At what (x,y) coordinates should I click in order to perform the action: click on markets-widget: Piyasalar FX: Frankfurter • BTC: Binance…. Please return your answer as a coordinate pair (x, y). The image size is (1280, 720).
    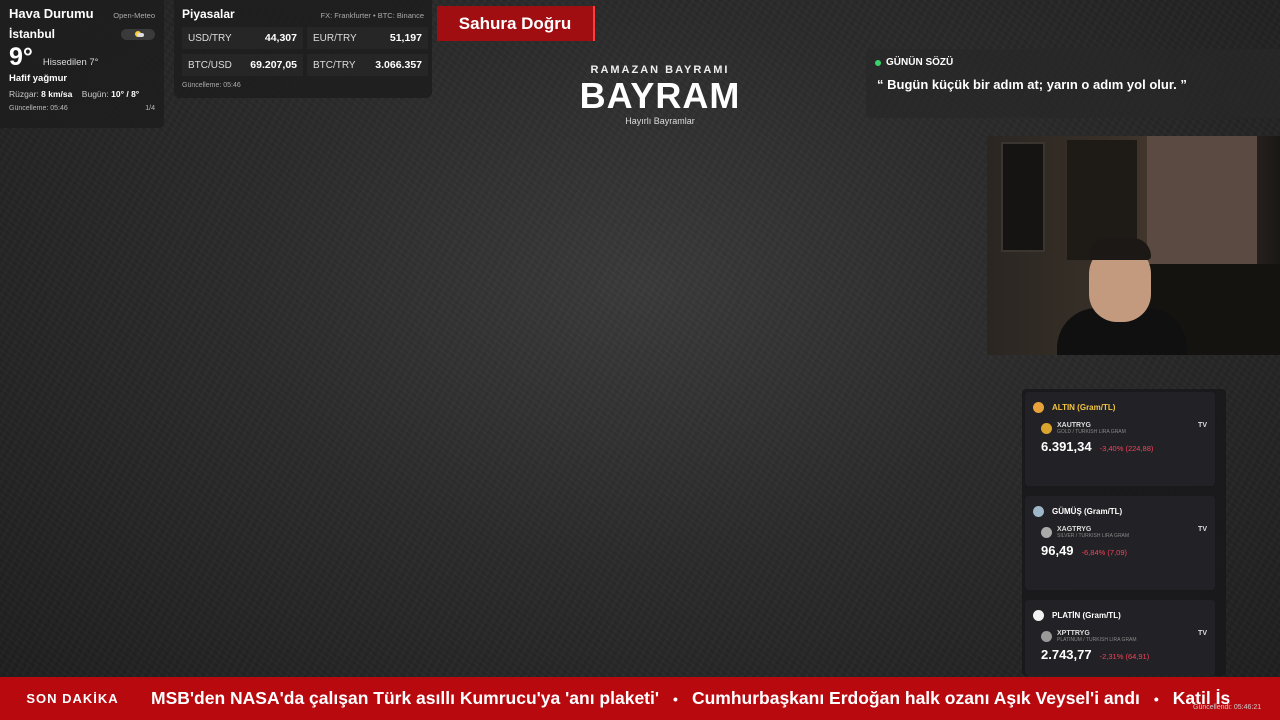
    Looking at the image, I should click on (303, 49).